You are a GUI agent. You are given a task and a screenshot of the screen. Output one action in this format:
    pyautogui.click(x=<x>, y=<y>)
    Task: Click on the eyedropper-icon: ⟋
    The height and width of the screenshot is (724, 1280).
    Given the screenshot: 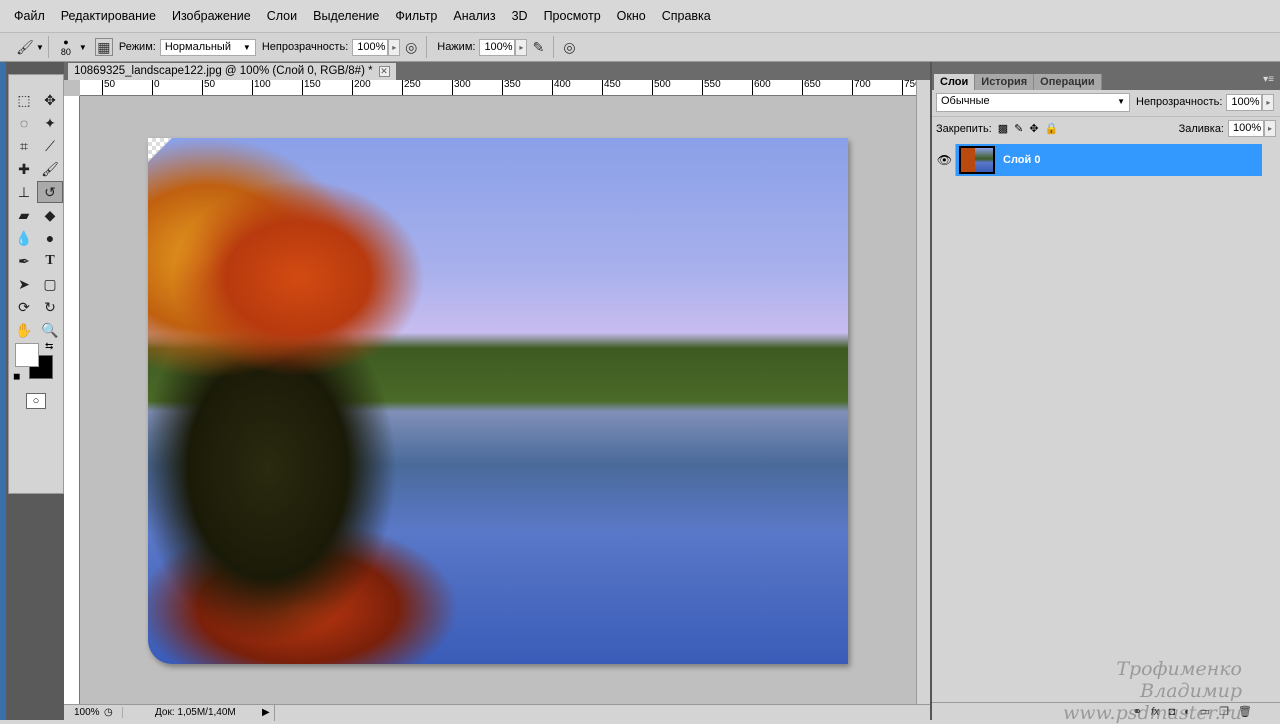 What is the action you would take?
    pyautogui.click(x=50, y=146)
    